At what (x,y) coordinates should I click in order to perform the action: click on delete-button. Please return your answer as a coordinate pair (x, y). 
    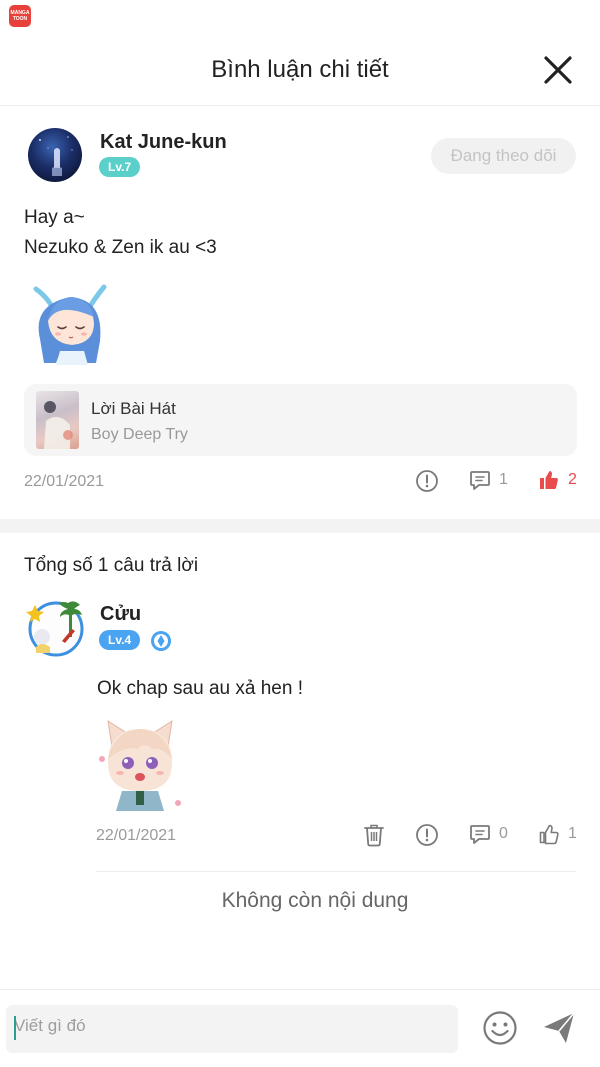
    Looking at the image, I should click on (374, 835).